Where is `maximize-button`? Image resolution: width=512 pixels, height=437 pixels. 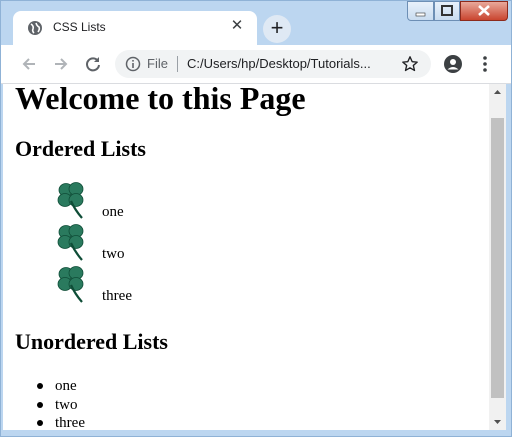 maximize-button is located at coordinates (447, 11).